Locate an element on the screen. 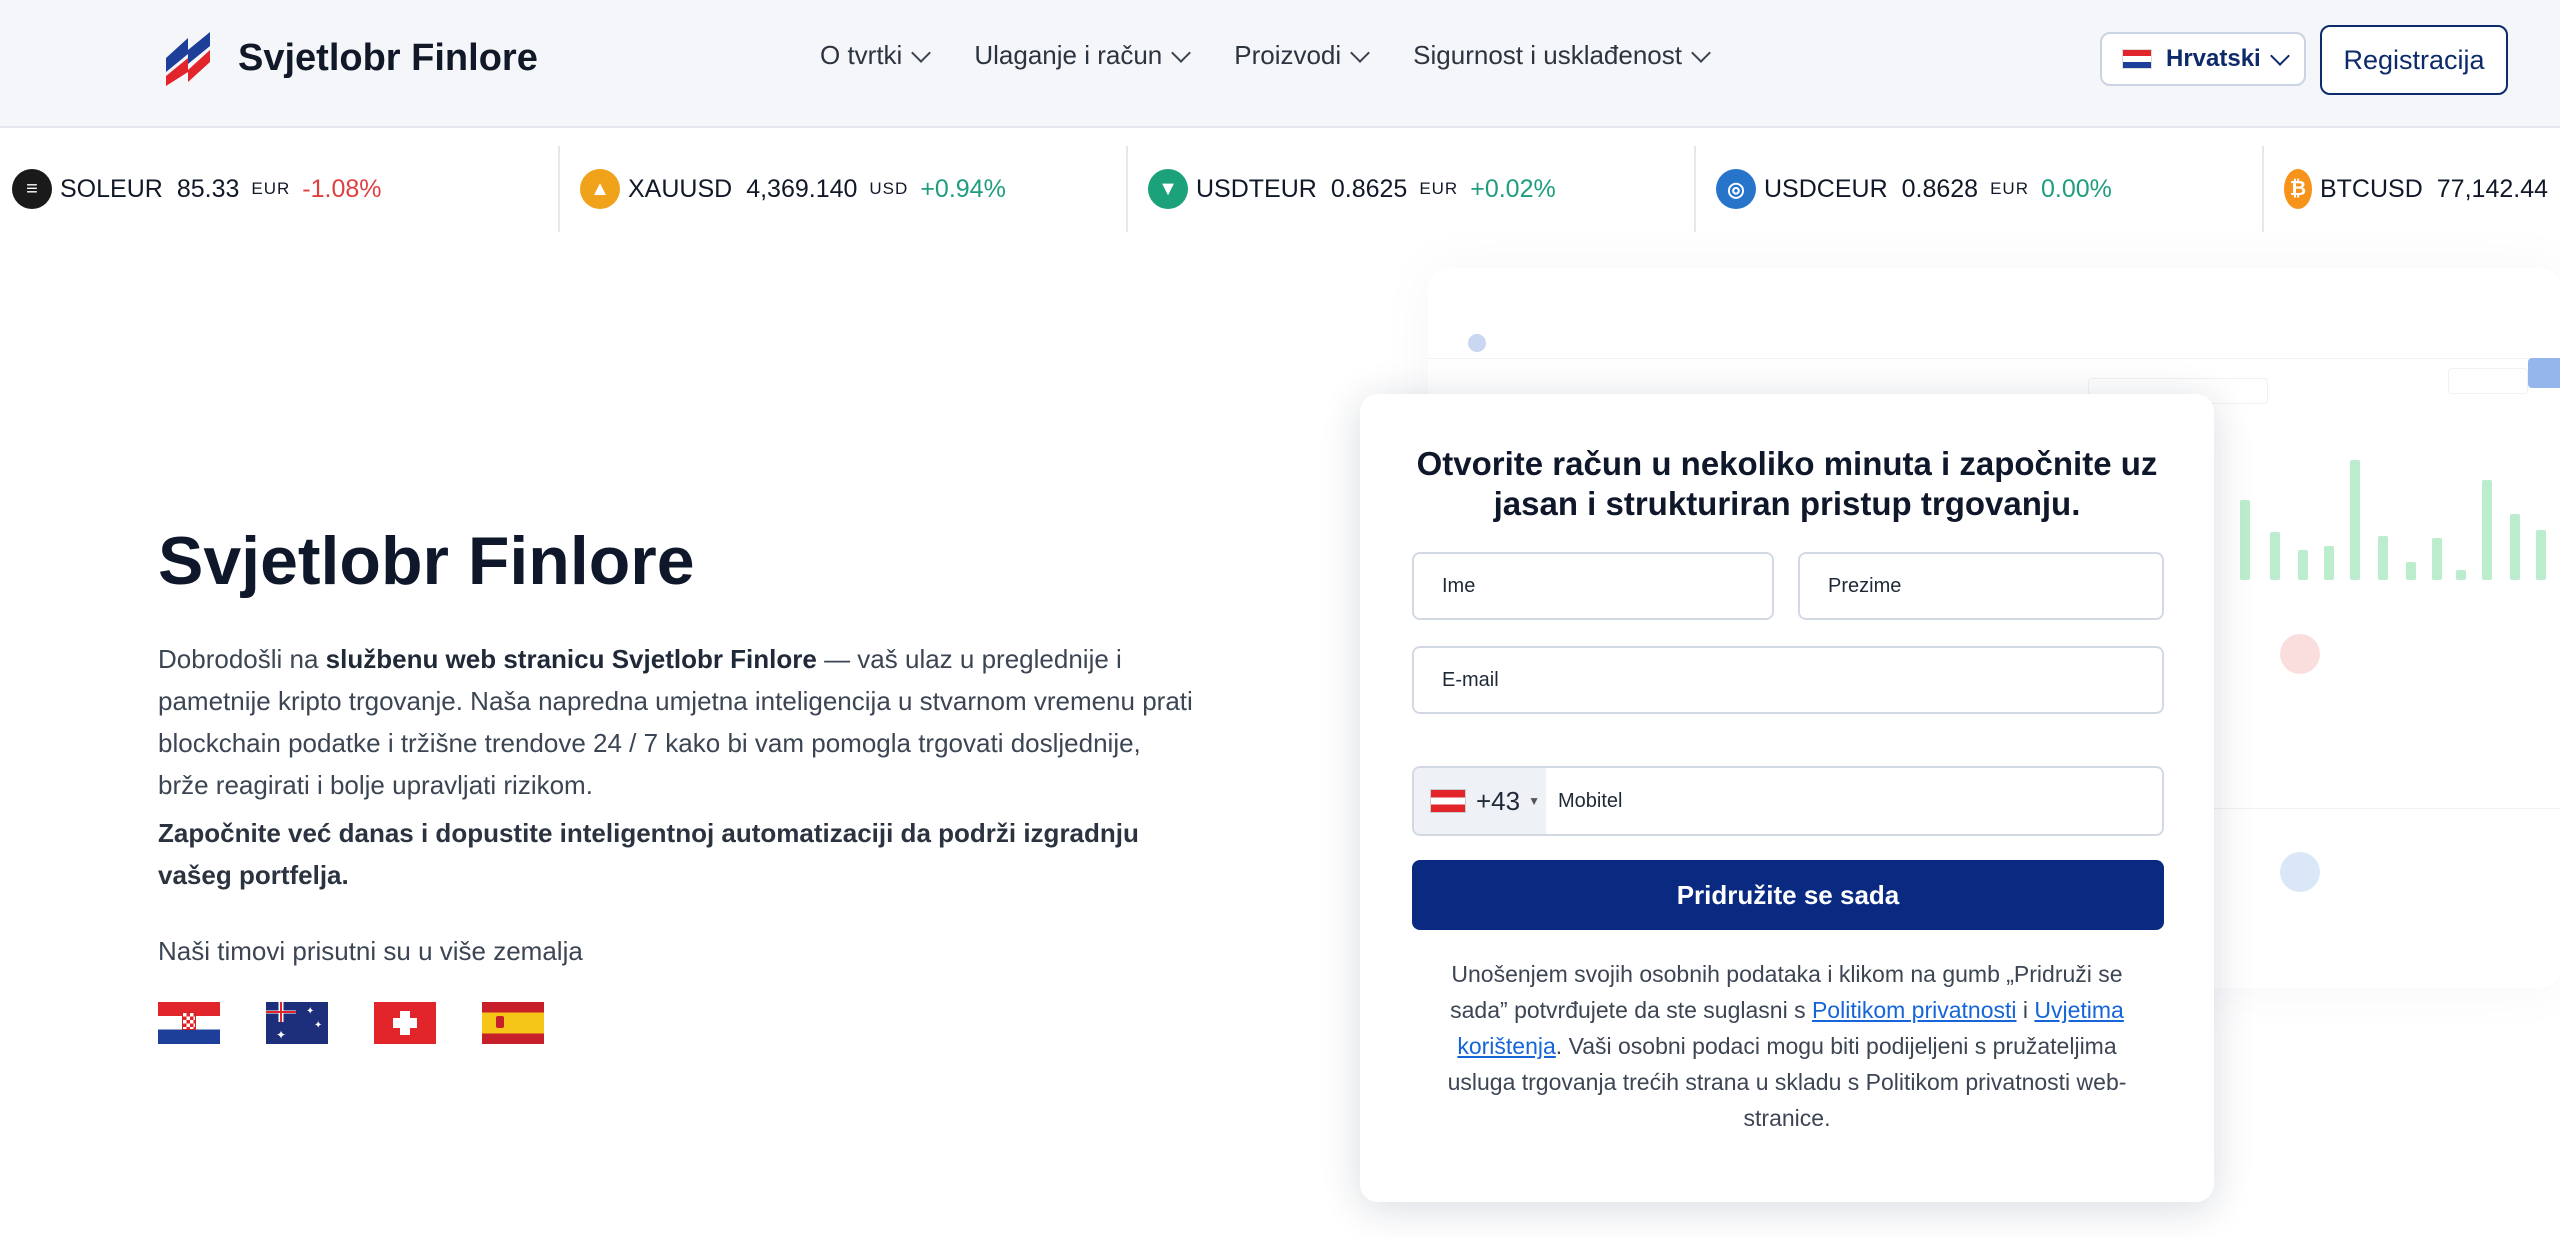 This screenshot has width=2560, height=1237. register-button: Registracija is located at coordinates (2414, 60).